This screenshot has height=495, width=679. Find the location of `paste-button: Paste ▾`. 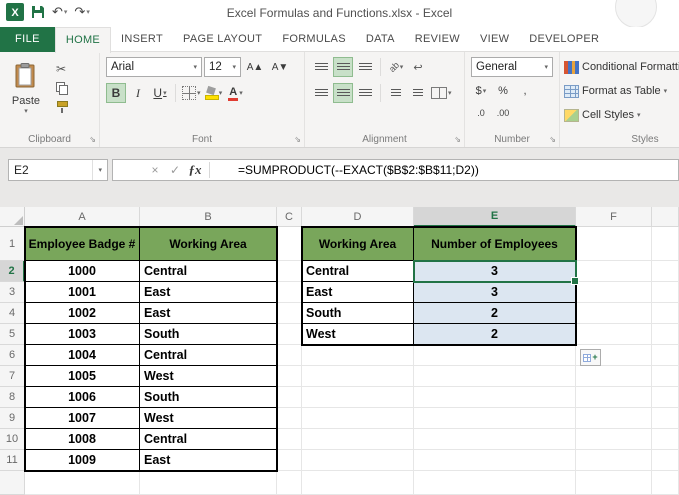

paste-button: Paste ▾ is located at coordinates (26, 89).